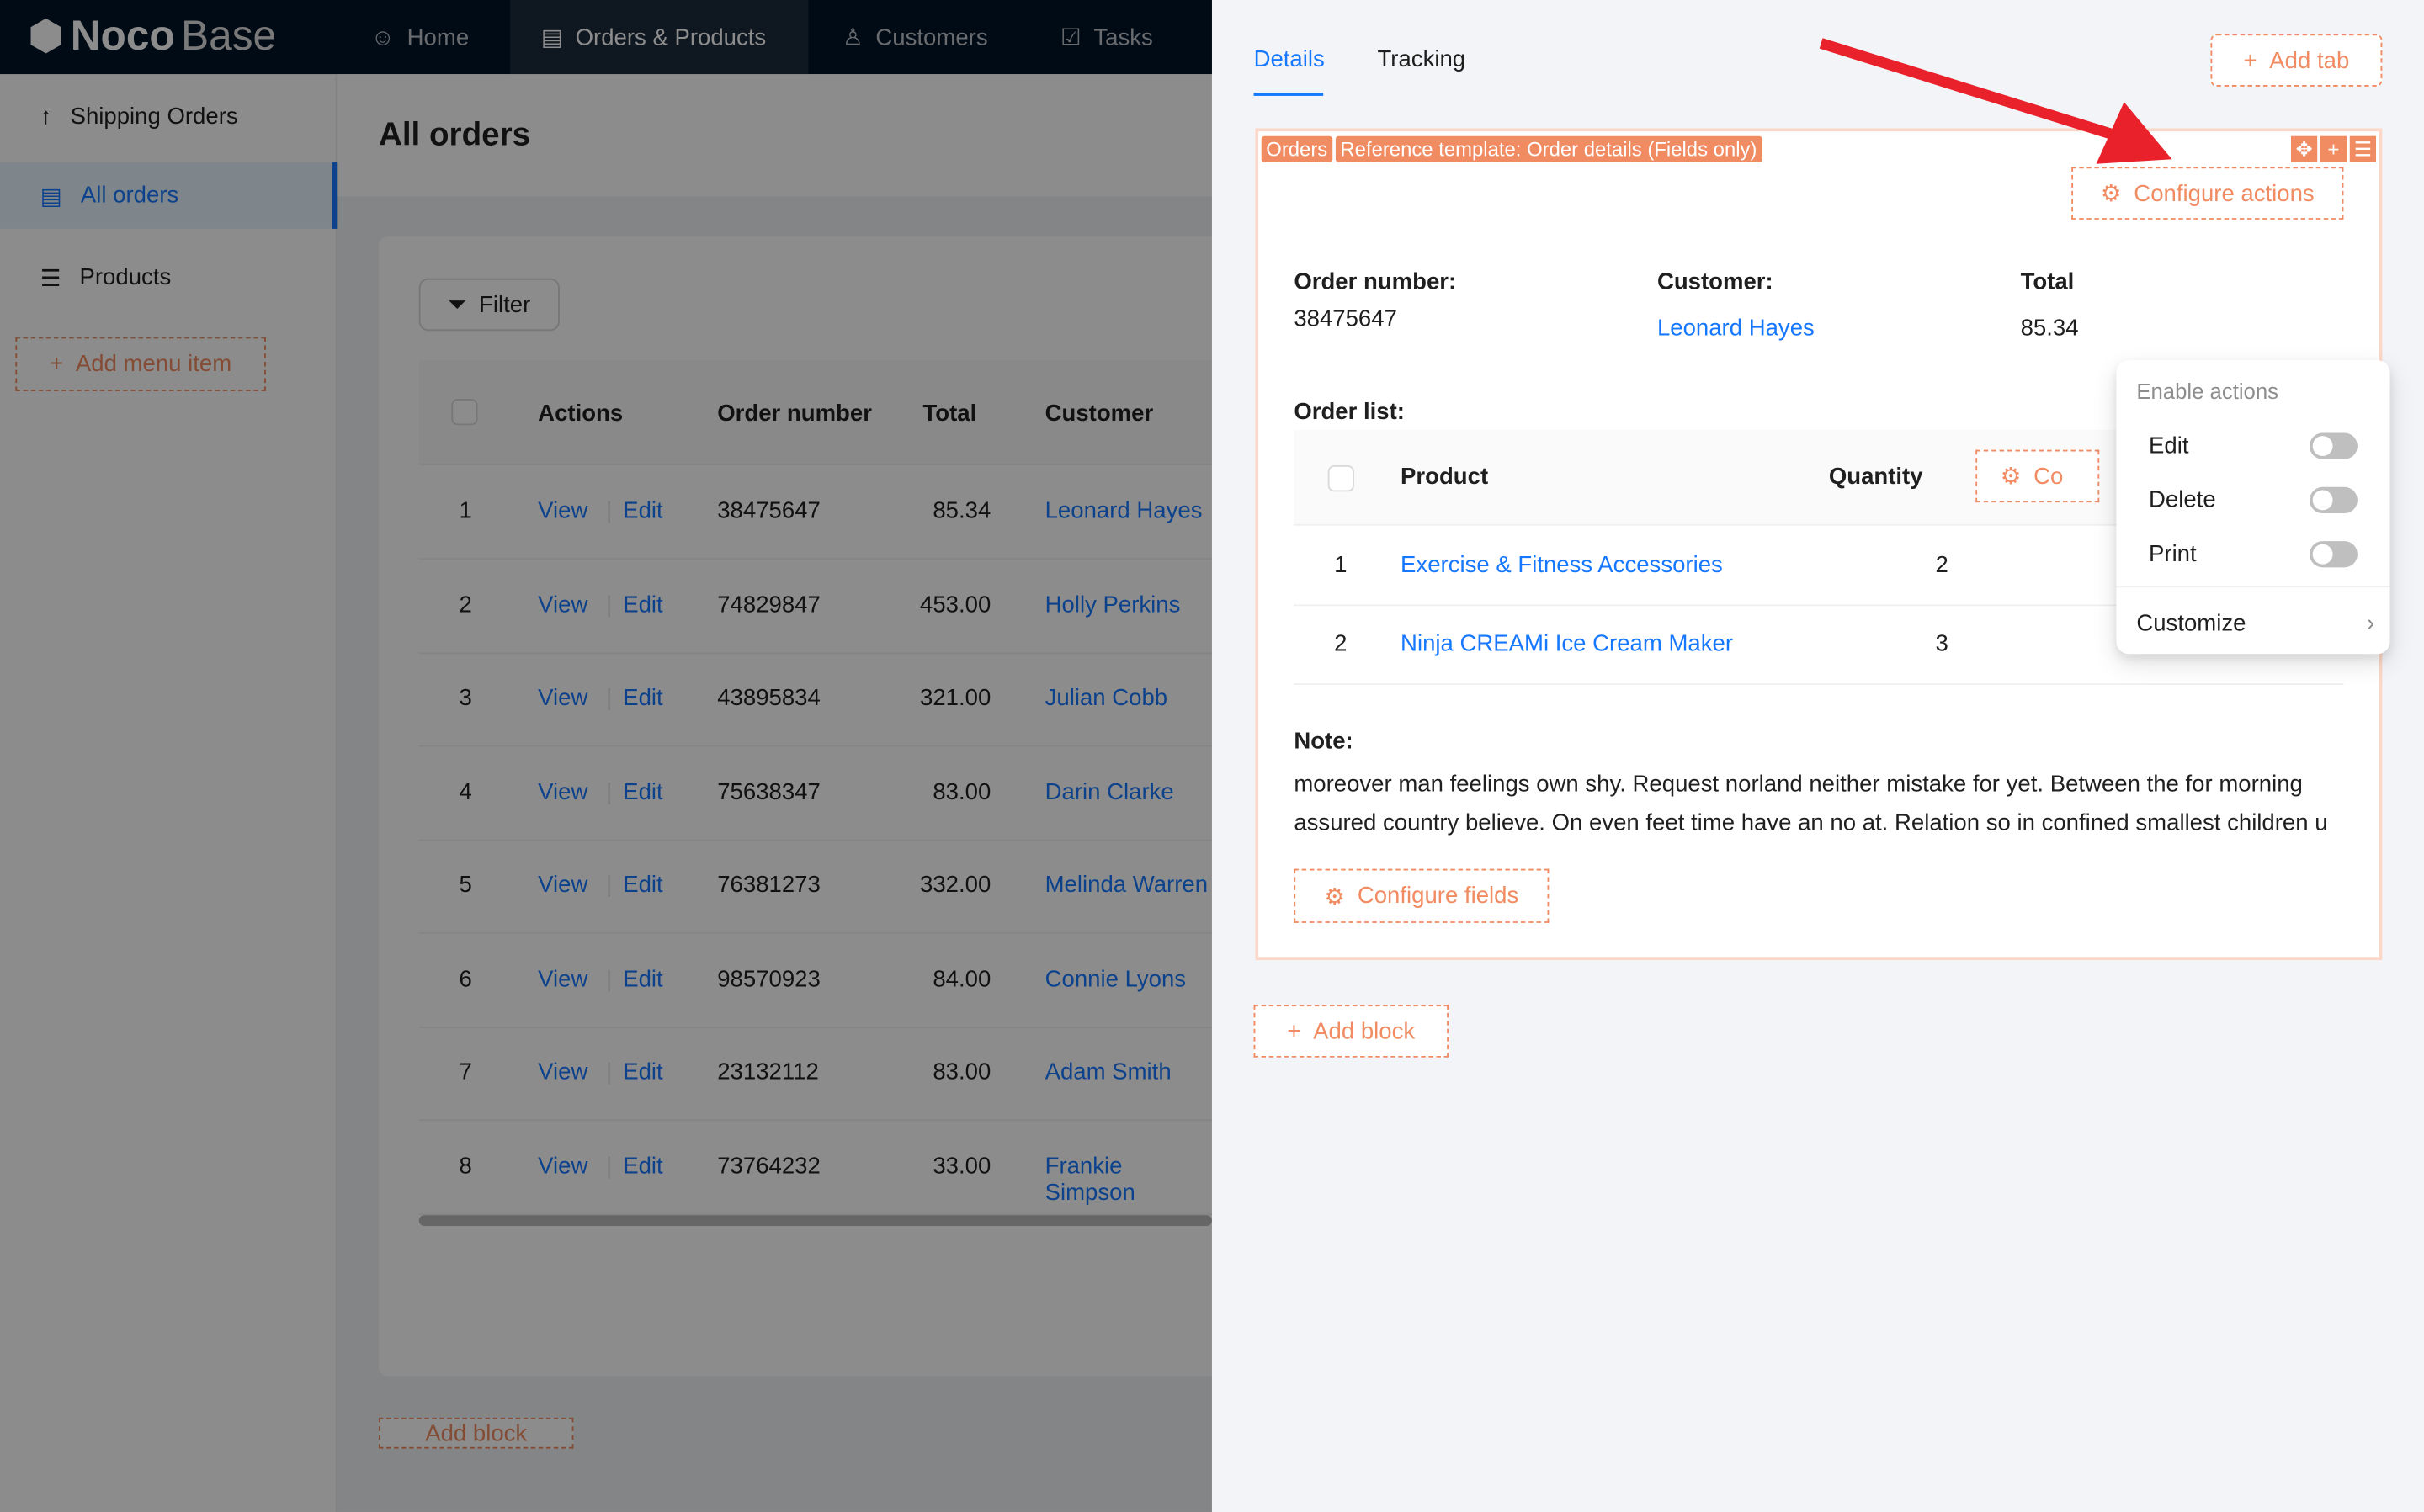  I want to click on arrow-shaft, so click(1969, 89).